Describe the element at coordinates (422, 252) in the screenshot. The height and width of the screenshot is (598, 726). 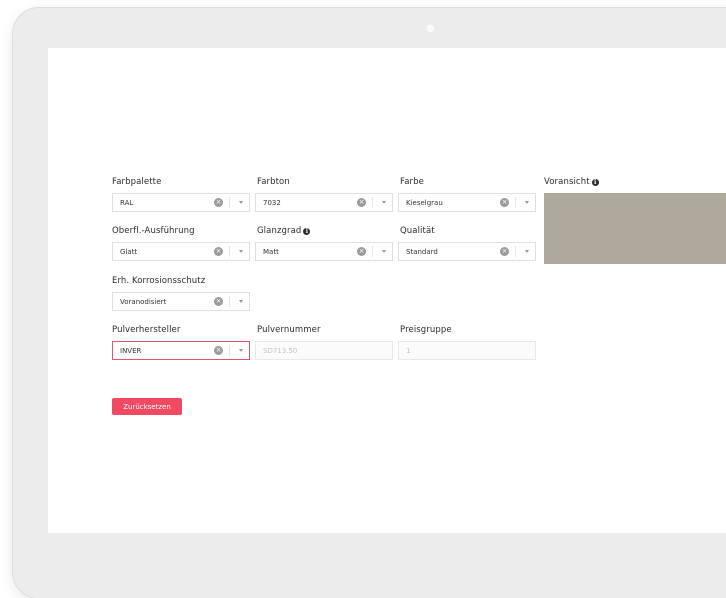
I see `qualitaet-value: Standard` at that location.